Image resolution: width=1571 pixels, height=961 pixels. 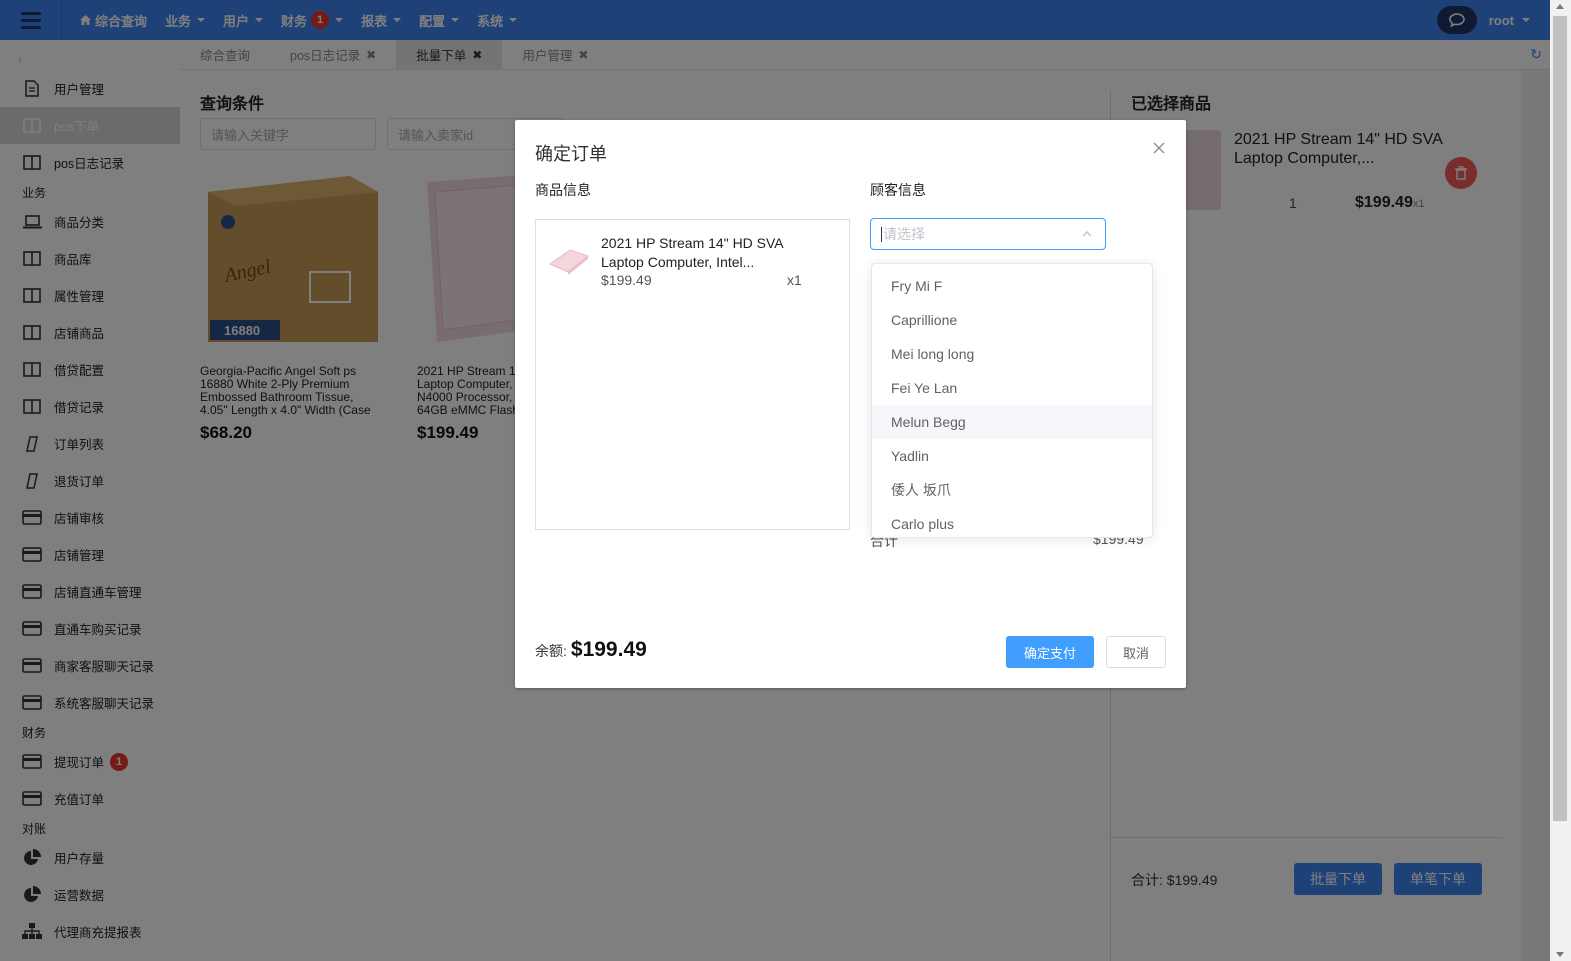 What do you see at coordinates (898, 190) in the screenshot?
I see `customer-info-heading: 顾客信息` at bounding box center [898, 190].